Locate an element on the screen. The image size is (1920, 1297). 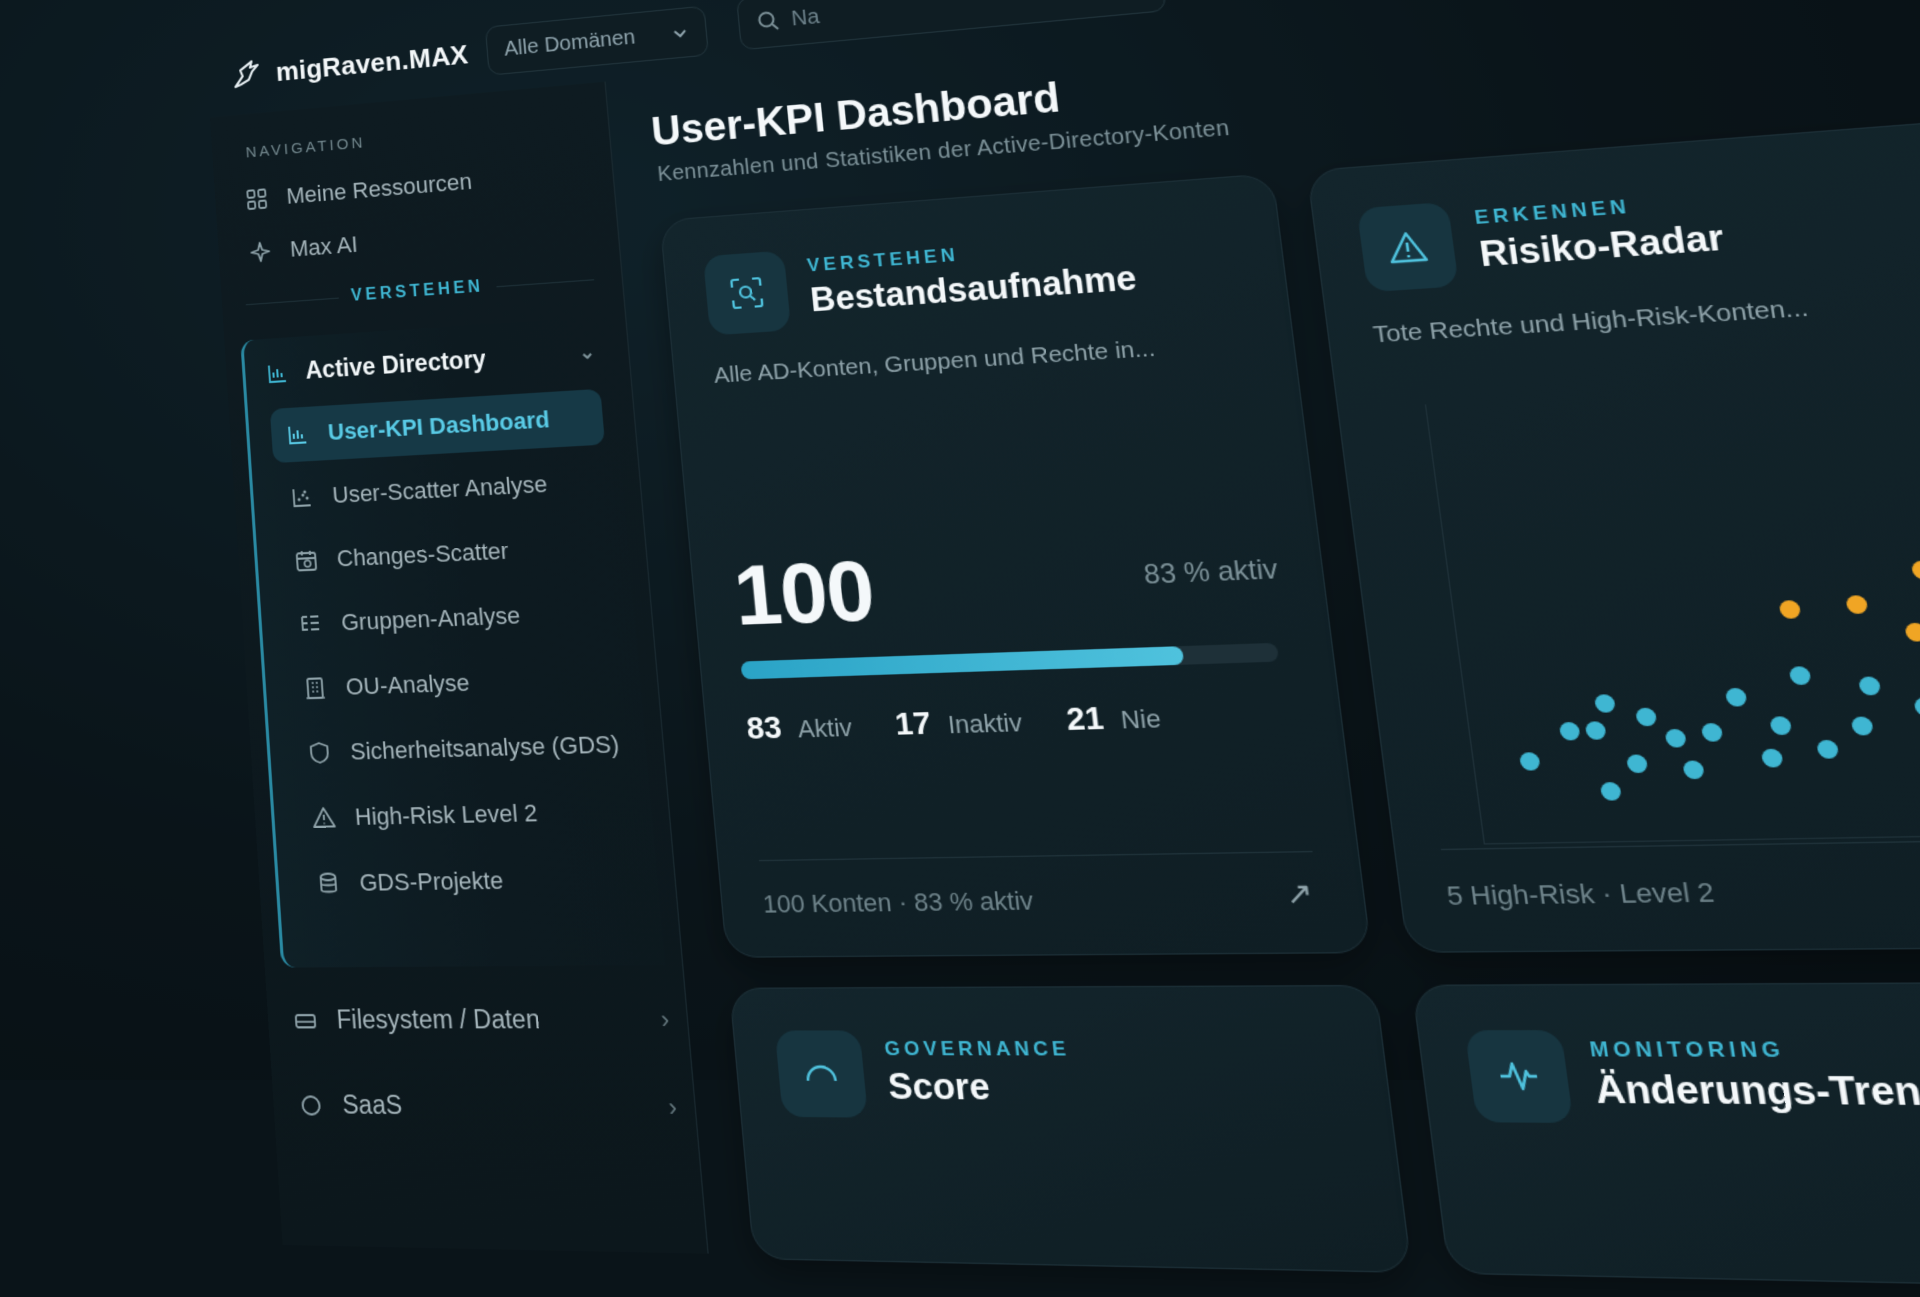
sidebar-item-user-kpi-dashboard: User-KPI Dashboard is located at coordinates (437, 426).